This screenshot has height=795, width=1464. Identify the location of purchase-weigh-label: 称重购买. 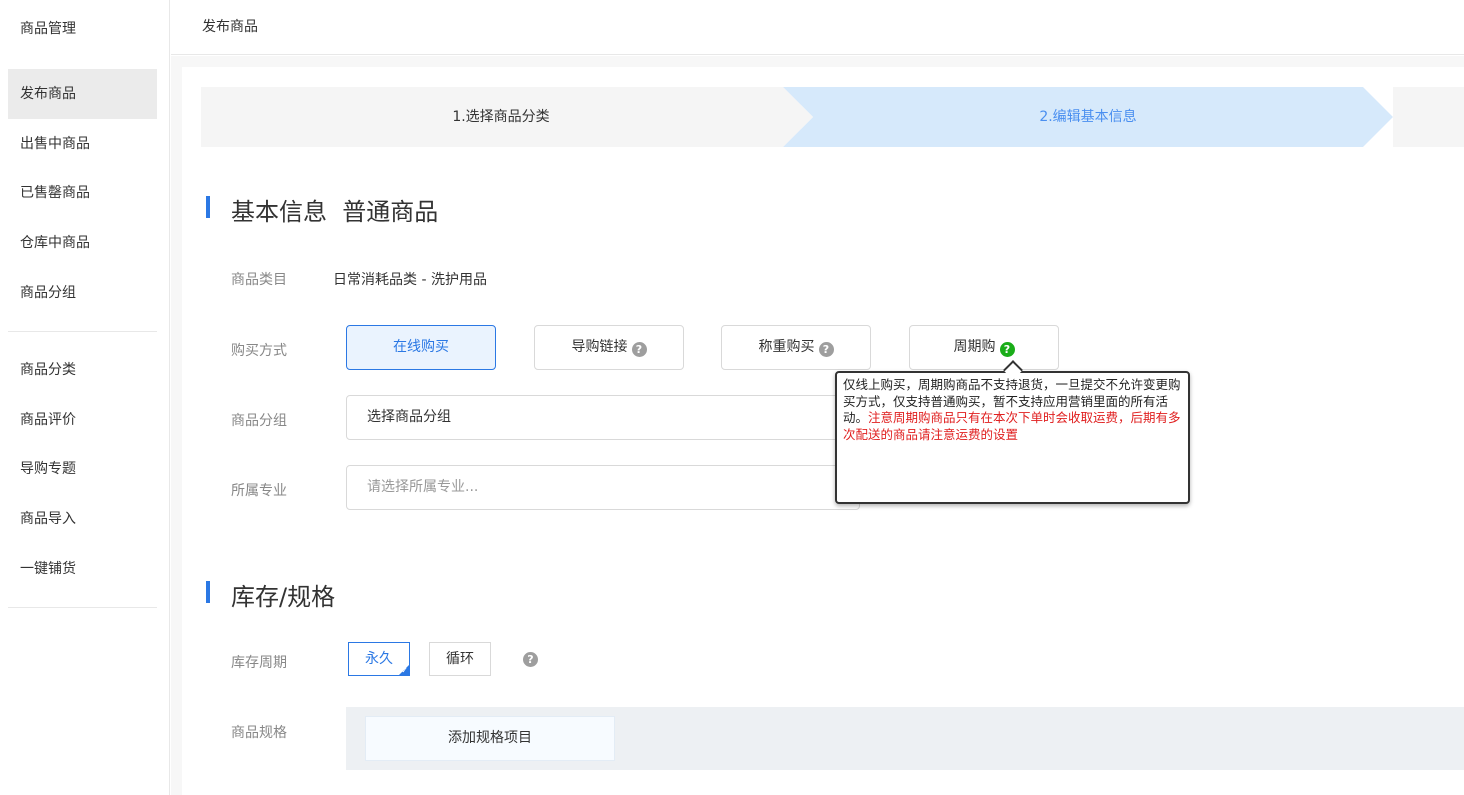
(786, 347).